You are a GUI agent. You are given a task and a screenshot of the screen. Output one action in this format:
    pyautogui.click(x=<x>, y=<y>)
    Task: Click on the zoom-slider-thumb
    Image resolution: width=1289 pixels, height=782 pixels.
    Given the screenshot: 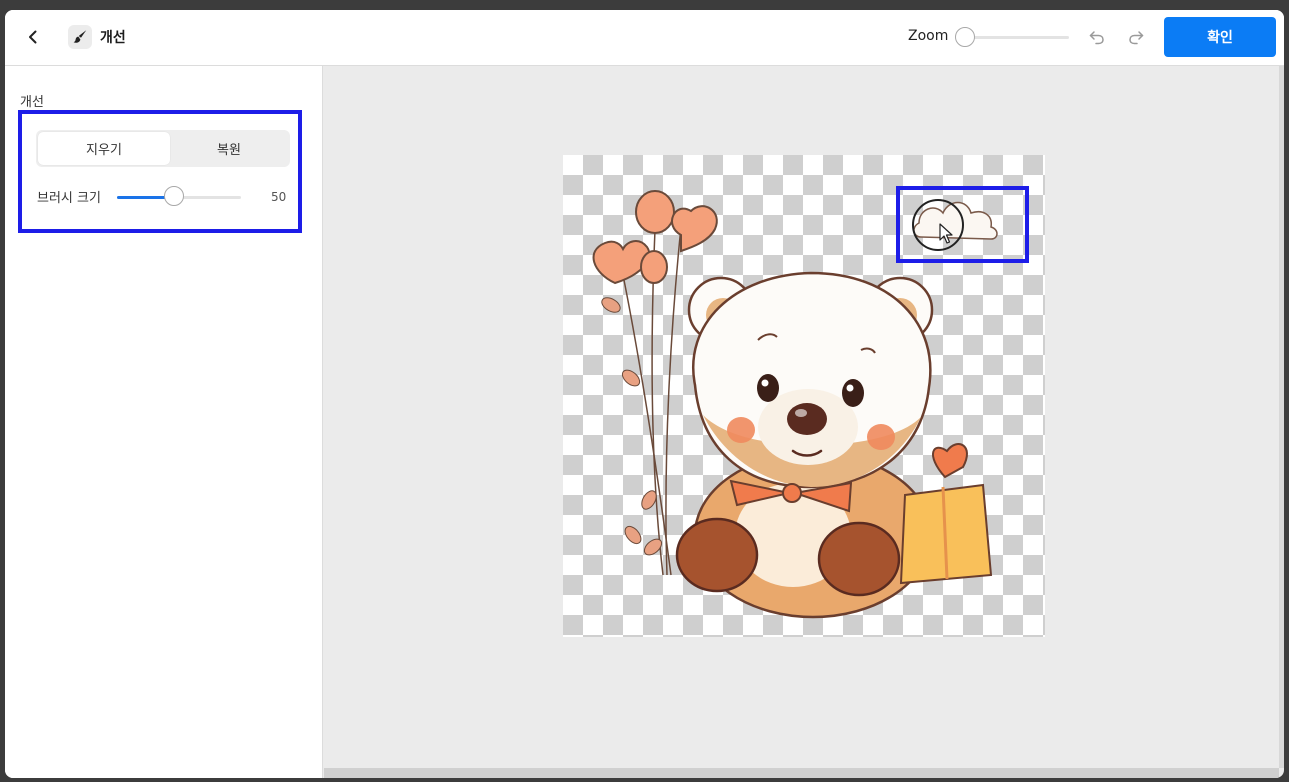 What is the action you would take?
    pyautogui.click(x=965, y=37)
    